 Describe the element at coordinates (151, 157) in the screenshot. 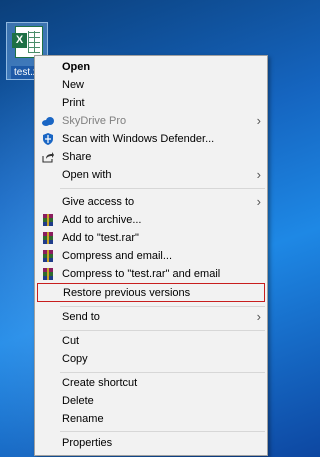

I see `menu-item-share: Share` at that location.